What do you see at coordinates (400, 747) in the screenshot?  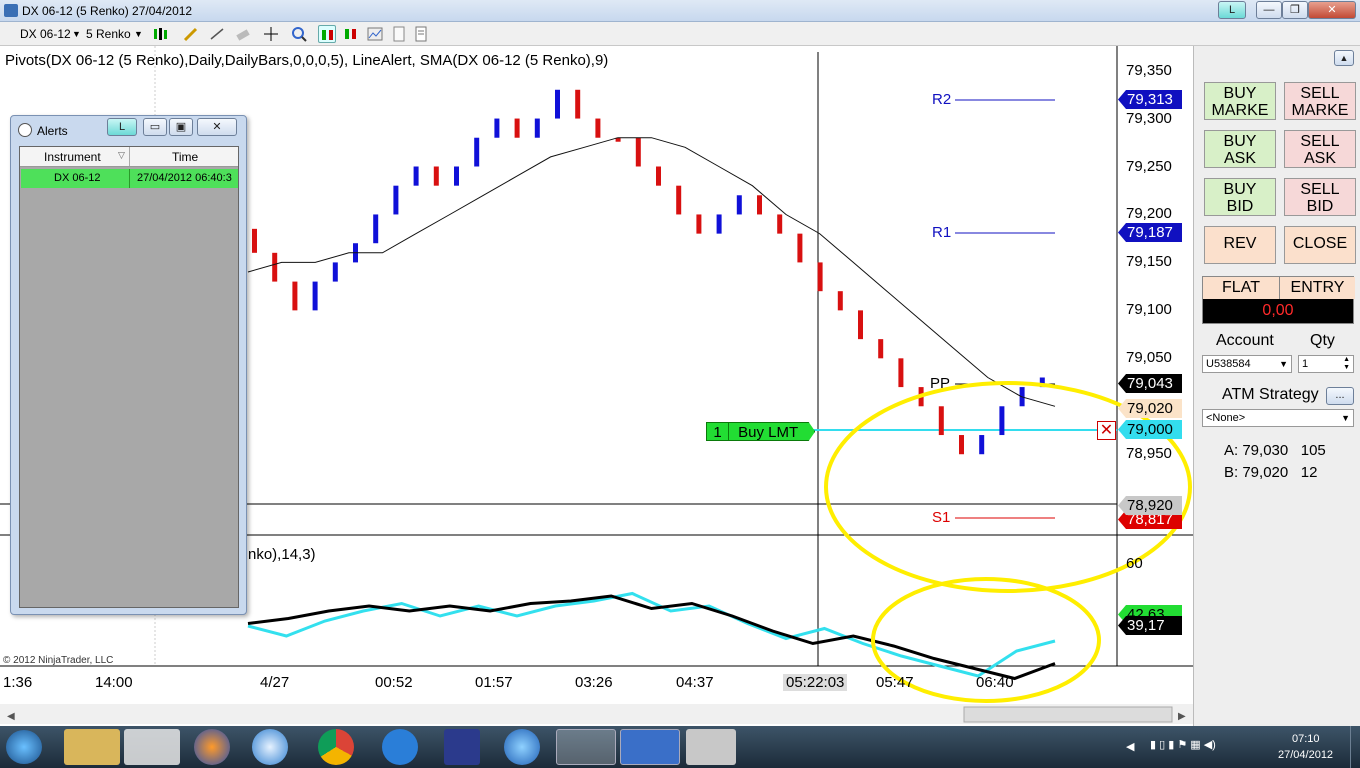 I see `internet-explorer-taskbar-icon` at bounding box center [400, 747].